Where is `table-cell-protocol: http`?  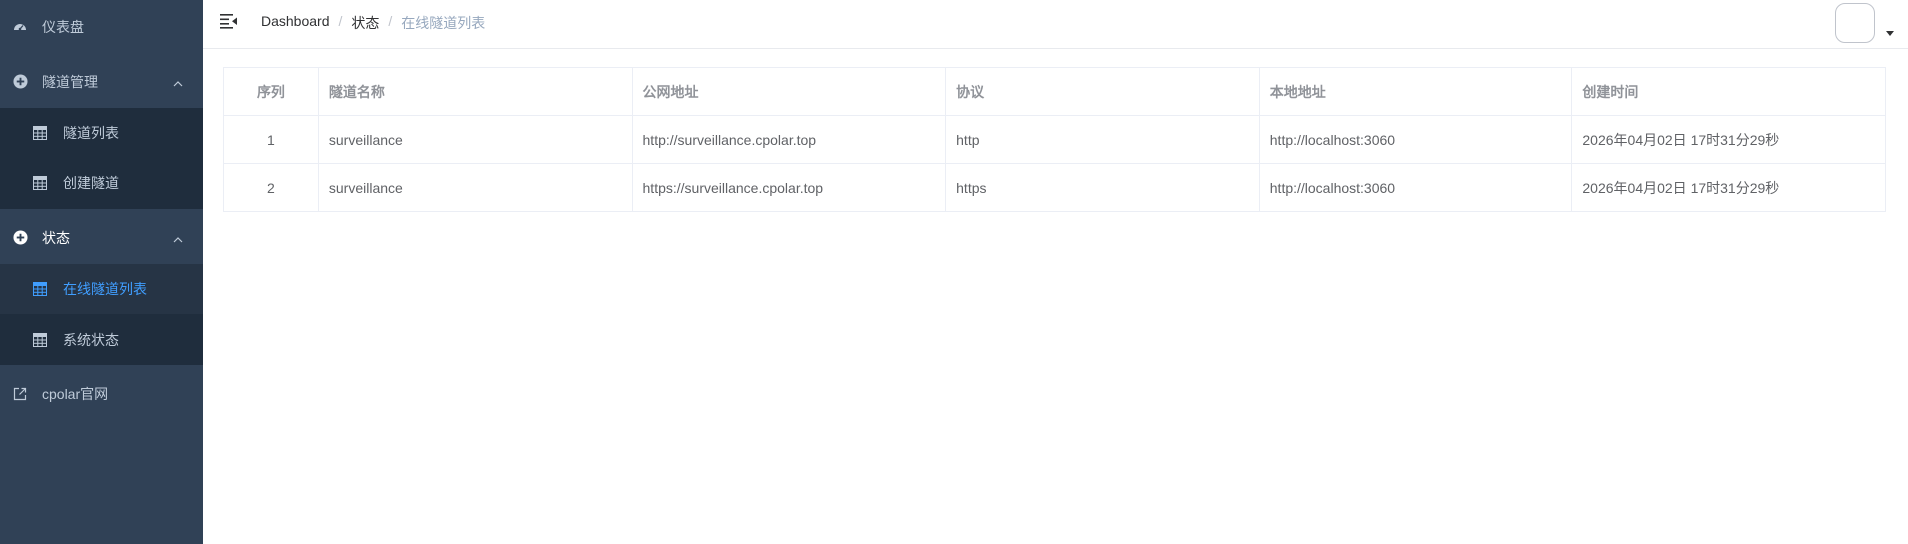
table-cell-protocol: http is located at coordinates (1103, 139).